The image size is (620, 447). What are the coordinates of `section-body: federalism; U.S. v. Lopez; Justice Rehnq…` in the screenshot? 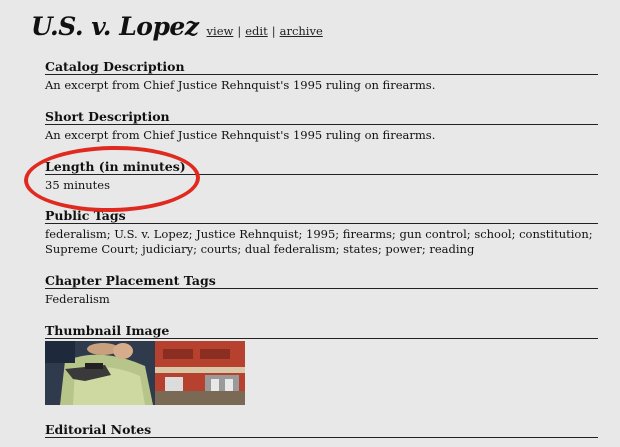 It's located at (319, 241).